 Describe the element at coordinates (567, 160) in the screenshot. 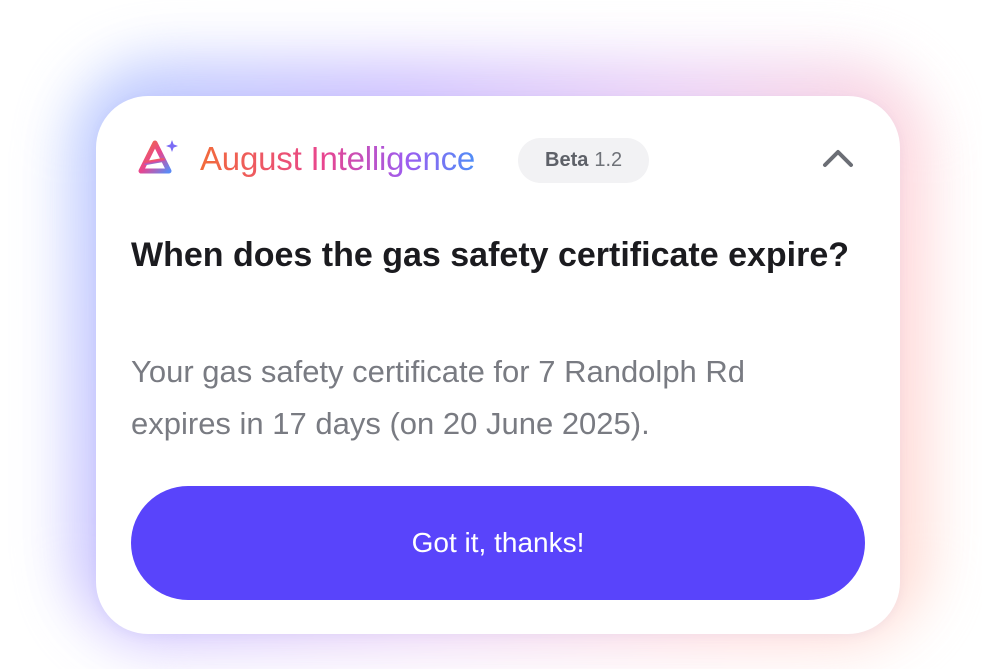

I see `badge-label: Beta` at that location.